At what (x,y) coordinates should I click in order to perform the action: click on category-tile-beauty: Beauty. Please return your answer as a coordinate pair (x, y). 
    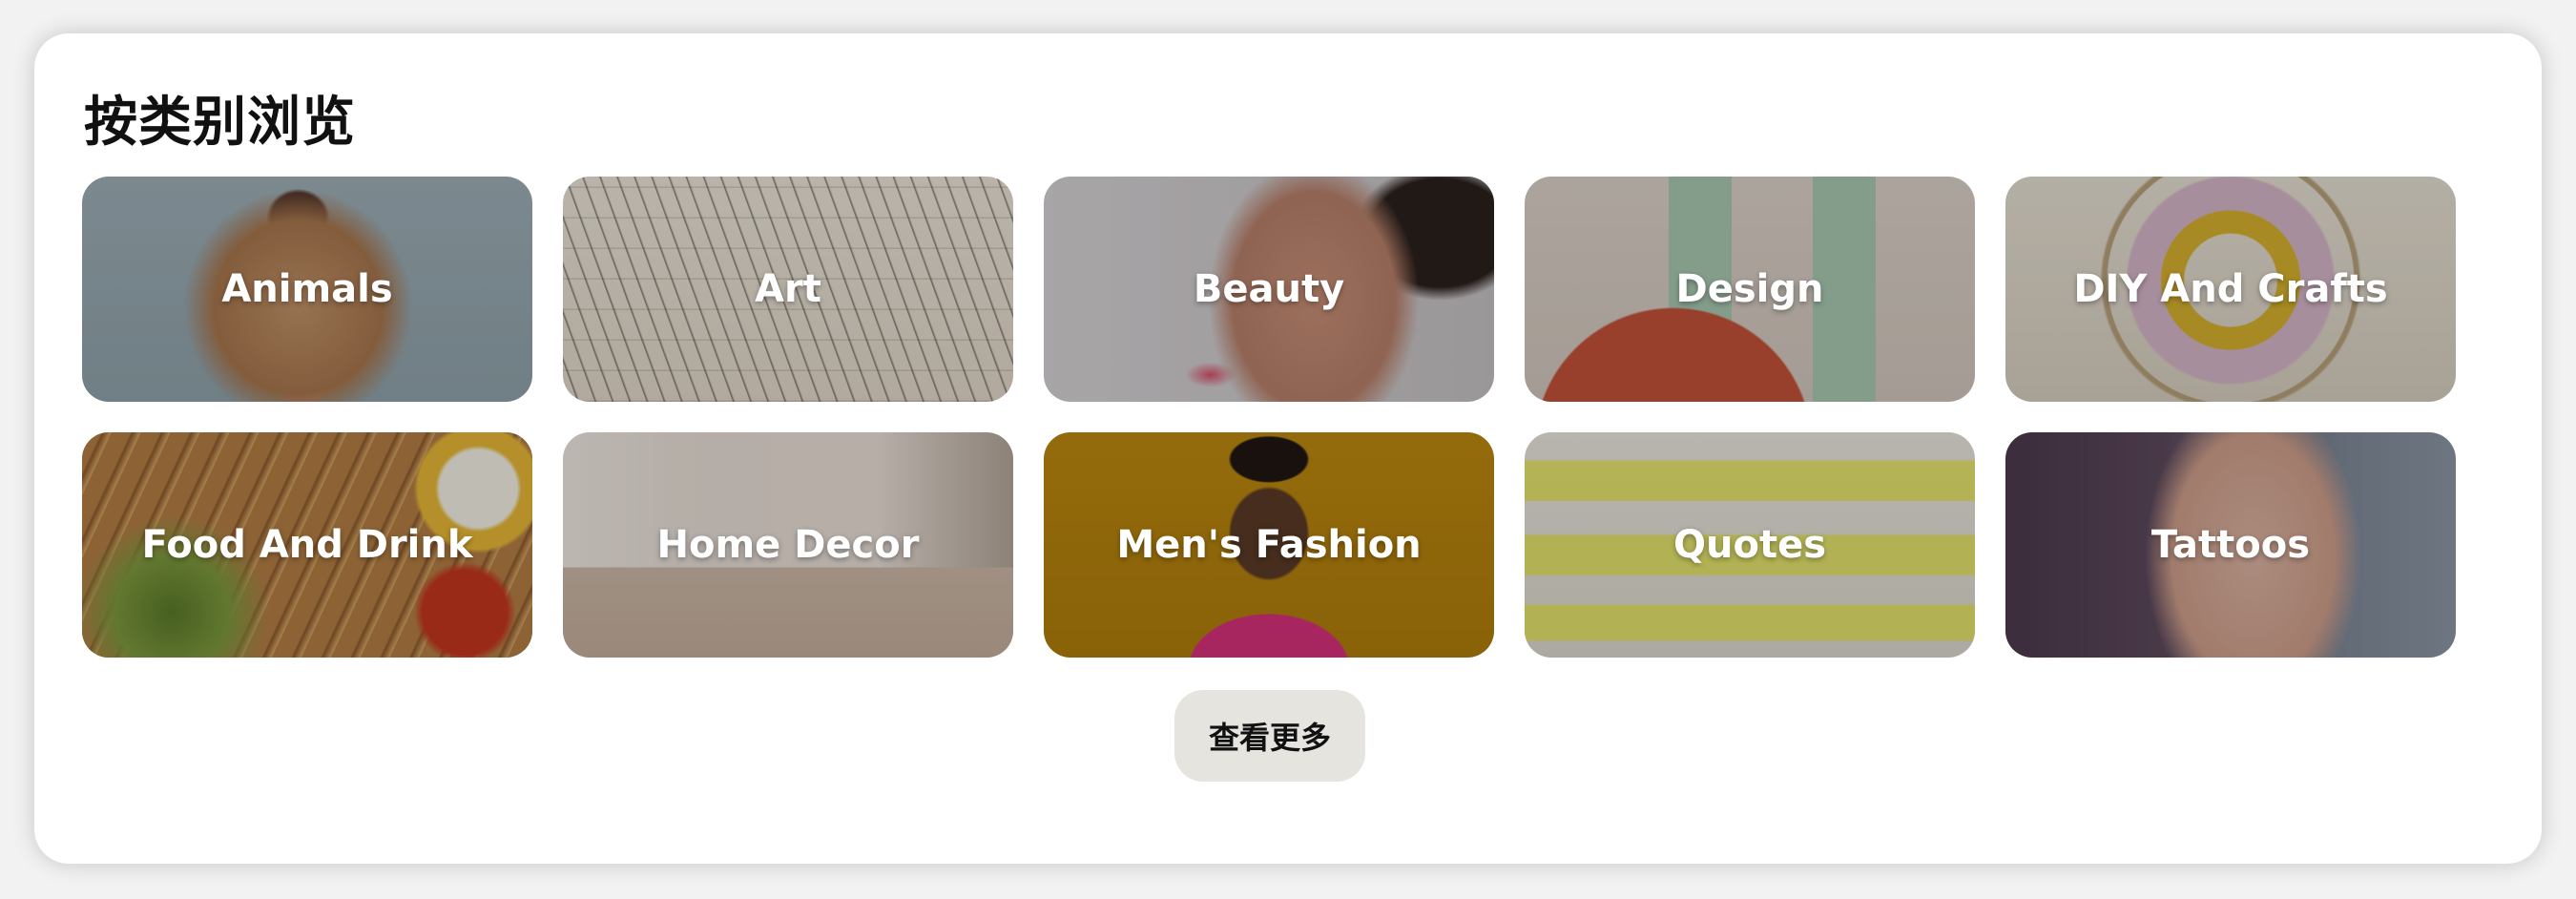
    Looking at the image, I should click on (1269, 289).